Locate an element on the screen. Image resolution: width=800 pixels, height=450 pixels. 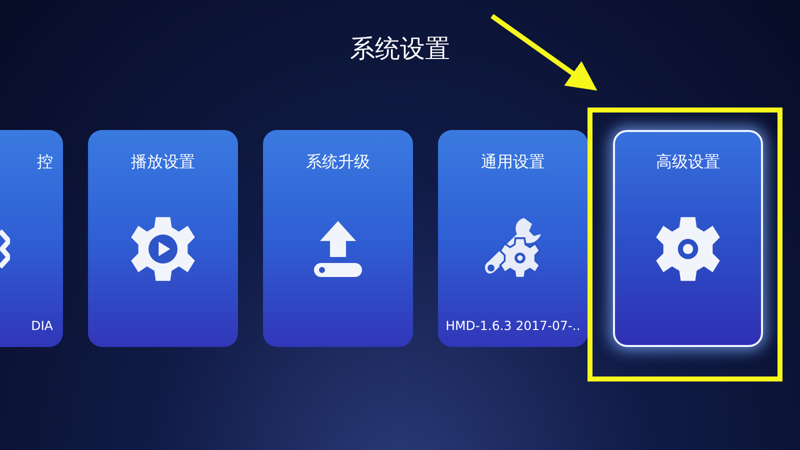
settings-tile: 通用设置 HMD-1.6.3 2017-07-.. is located at coordinates (513, 238).